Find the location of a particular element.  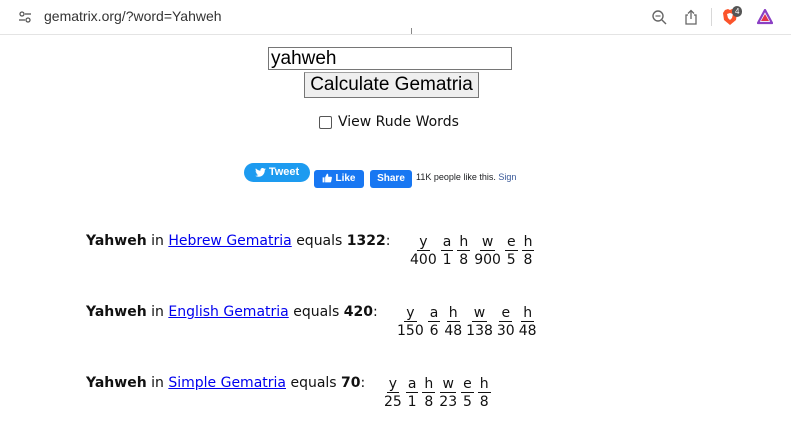

letter-value-pair: w 138 is located at coordinates (479, 322).